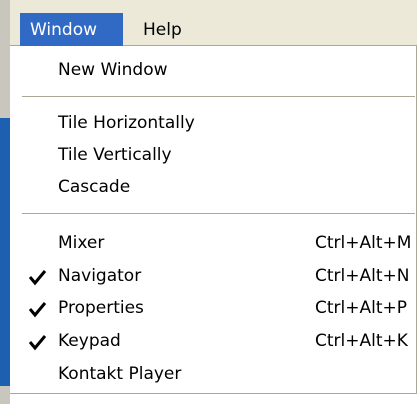  What do you see at coordinates (71, 30) in the screenshot?
I see `menu-window: Window` at bounding box center [71, 30].